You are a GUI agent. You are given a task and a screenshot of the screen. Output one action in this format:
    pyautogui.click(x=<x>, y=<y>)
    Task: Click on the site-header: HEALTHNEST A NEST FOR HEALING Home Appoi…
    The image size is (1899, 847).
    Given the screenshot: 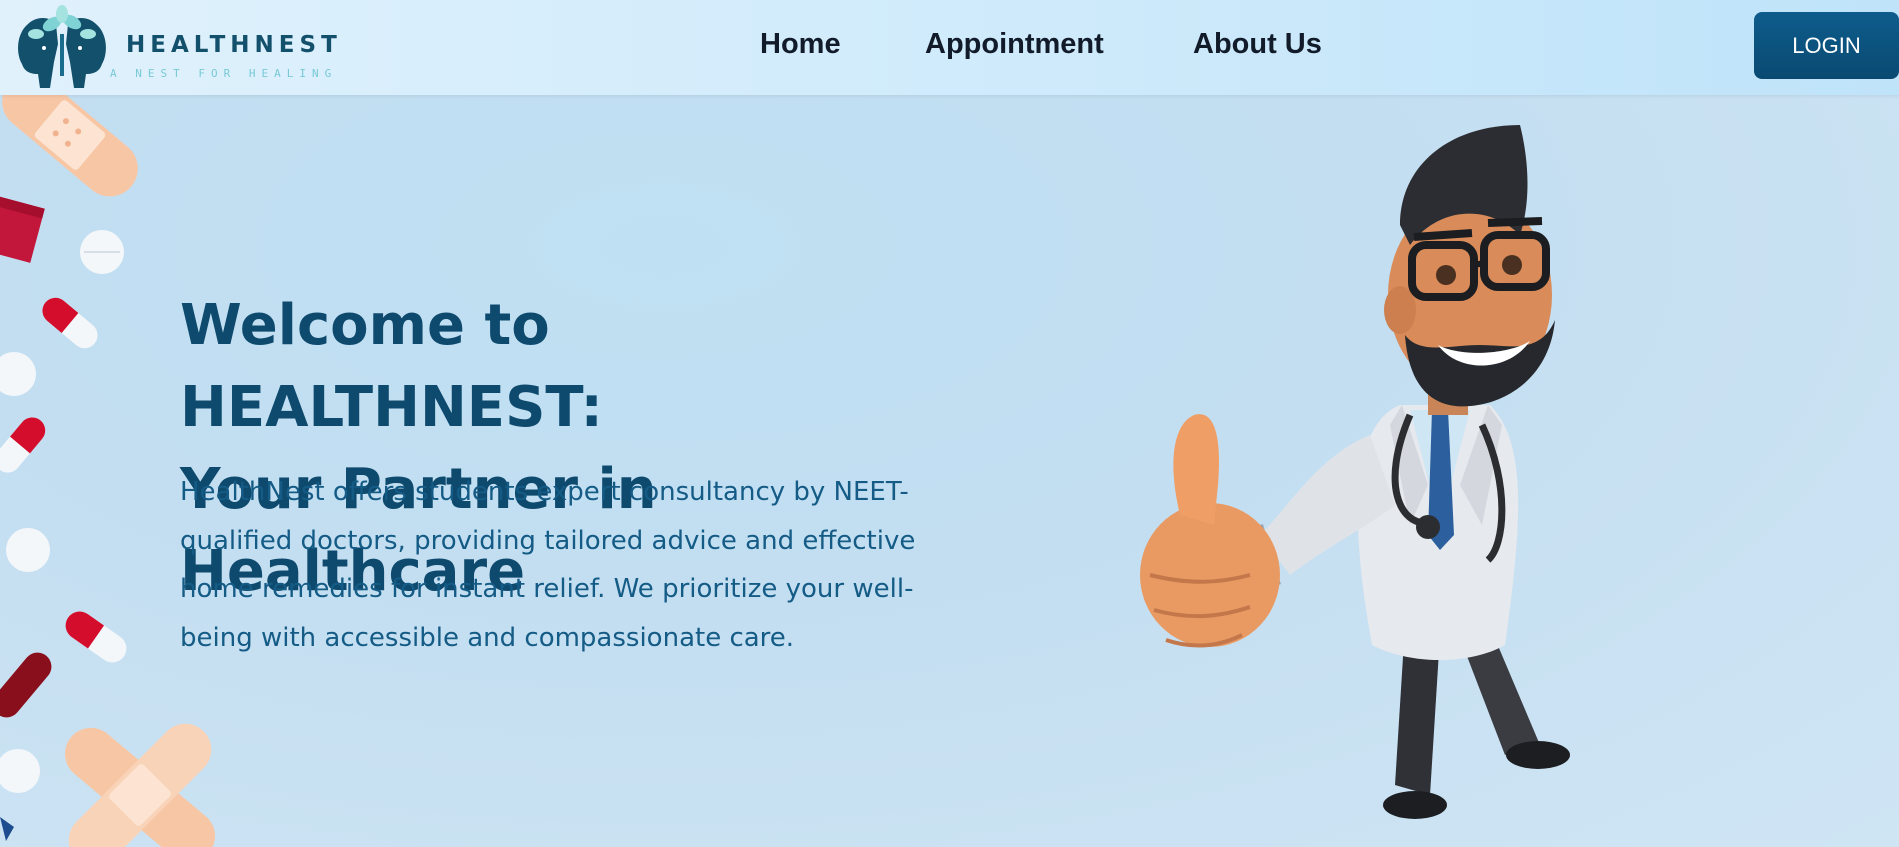 What is the action you would take?
    pyautogui.click(x=949, y=47)
    